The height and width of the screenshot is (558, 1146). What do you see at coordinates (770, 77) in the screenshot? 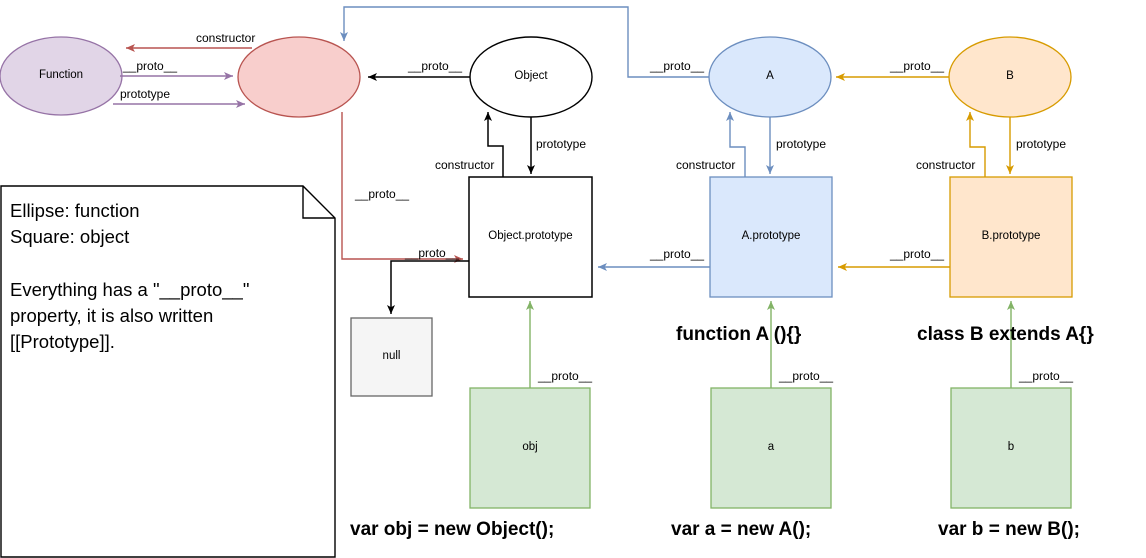
I see `a-ellipse` at bounding box center [770, 77].